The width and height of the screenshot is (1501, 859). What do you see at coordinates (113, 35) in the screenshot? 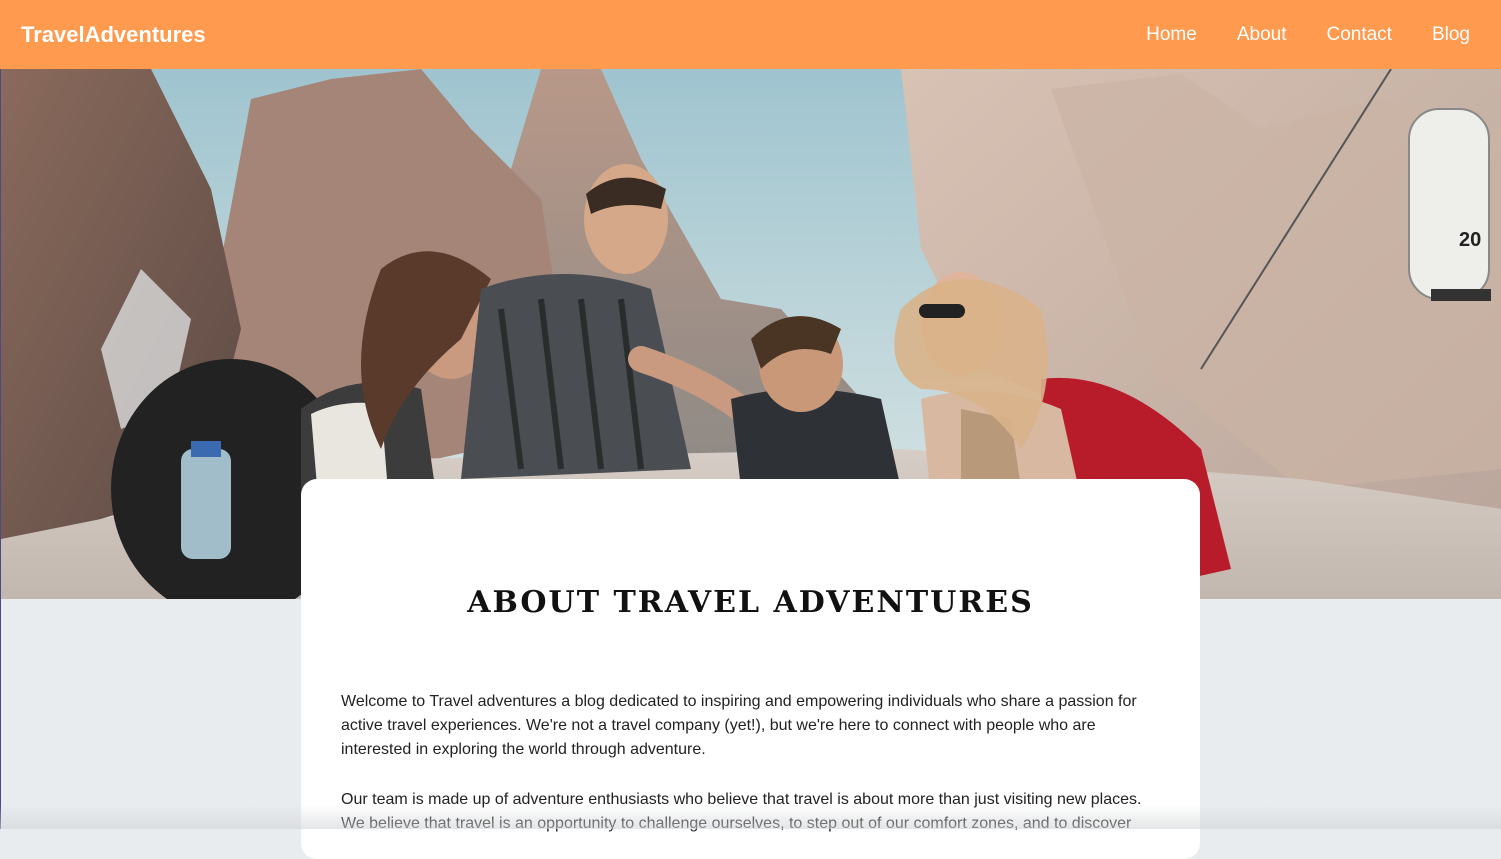
I see `brand-logo-link: TravelAdventures` at bounding box center [113, 35].